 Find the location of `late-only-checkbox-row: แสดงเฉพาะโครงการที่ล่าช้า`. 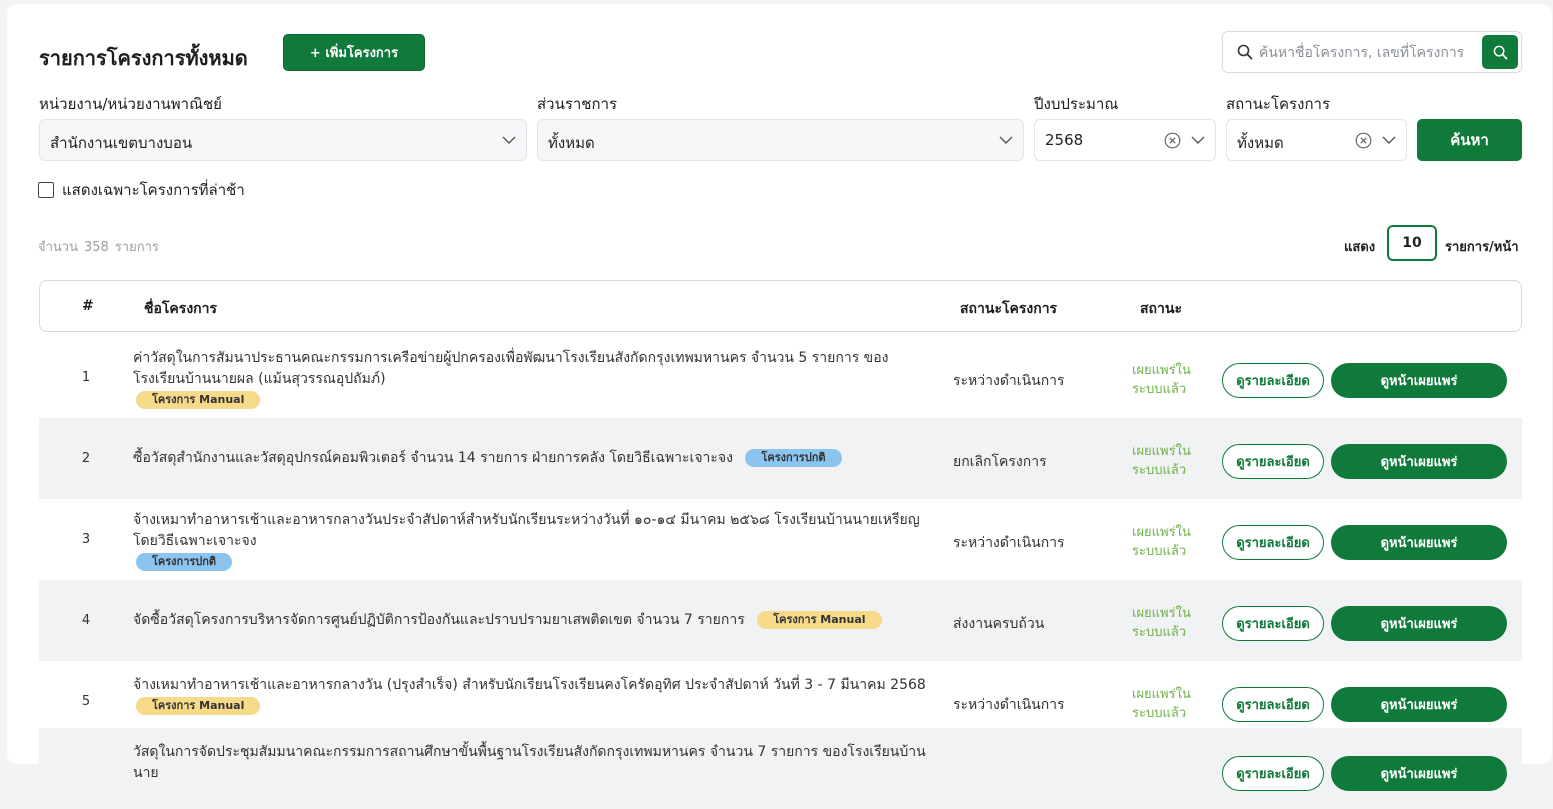

late-only-checkbox-row: แสดงเฉพาะโครงการที่ล่าช้า is located at coordinates (141, 190).